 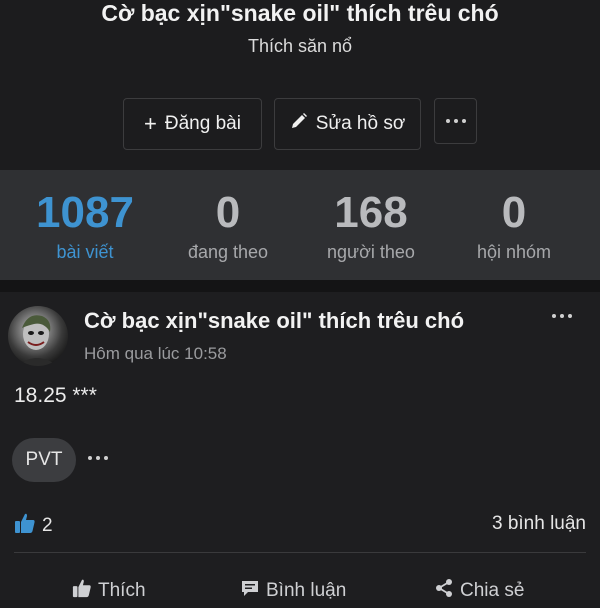 I want to click on share-icon, so click(x=444, y=591).